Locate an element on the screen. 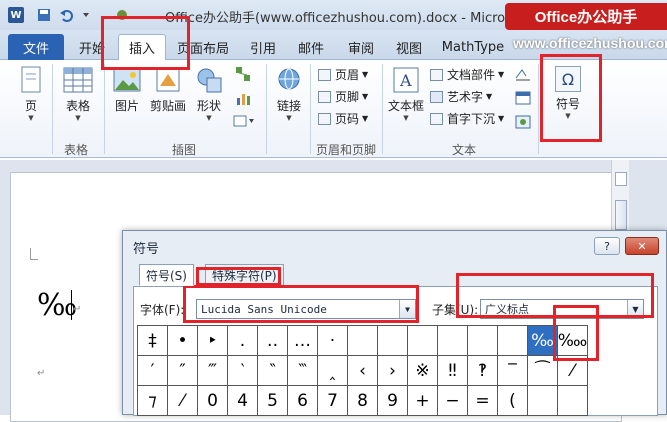 This screenshot has width=667, height=422. symbol-cell: • is located at coordinates (183, 341).